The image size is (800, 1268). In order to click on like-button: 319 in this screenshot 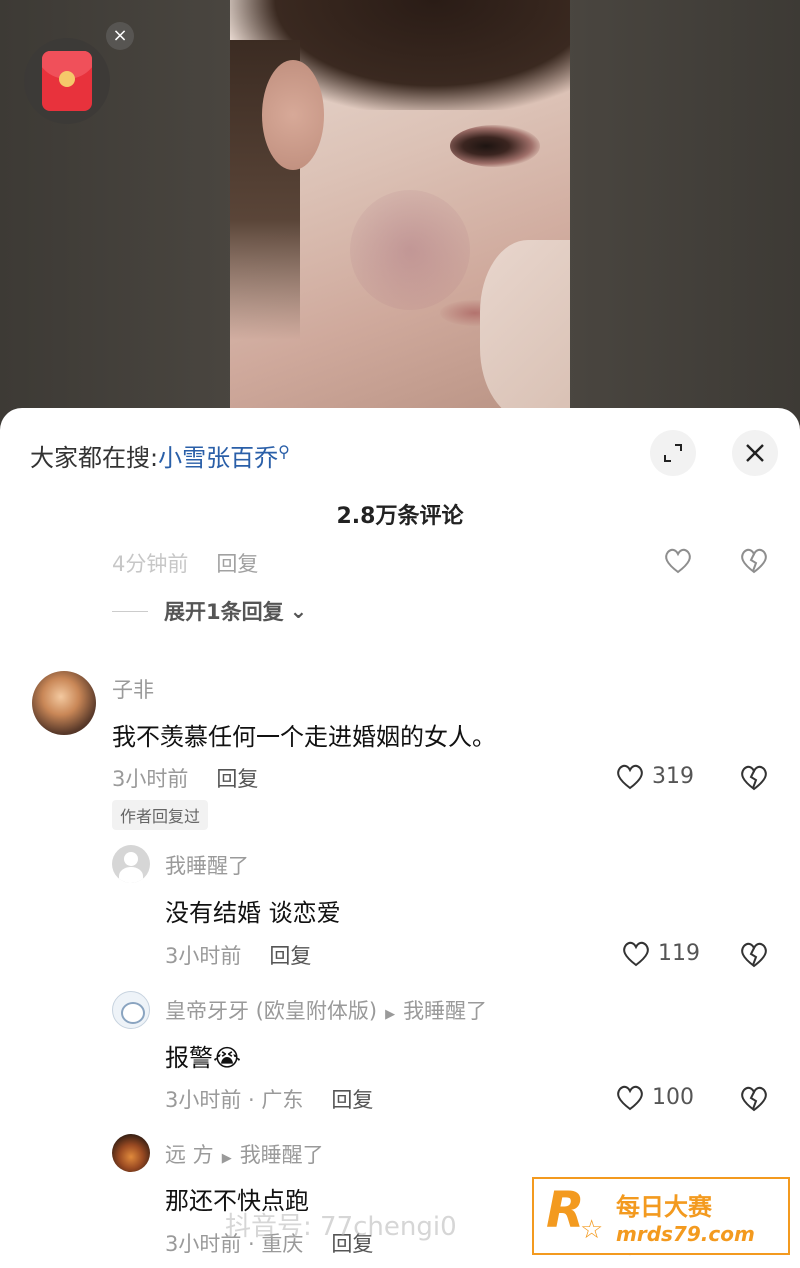, I will do `click(654, 776)`.